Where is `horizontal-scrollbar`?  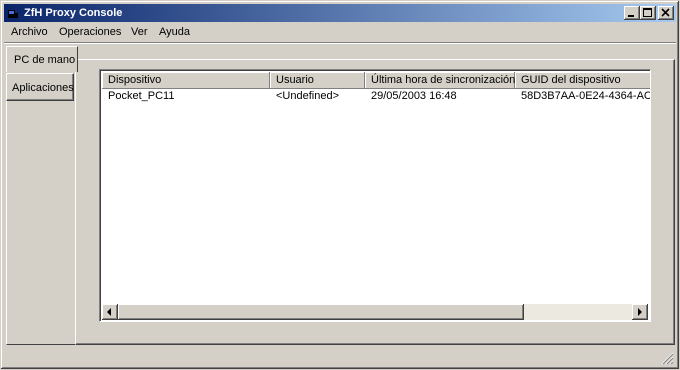
horizontal-scrollbar is located at coordinates (375, 312).